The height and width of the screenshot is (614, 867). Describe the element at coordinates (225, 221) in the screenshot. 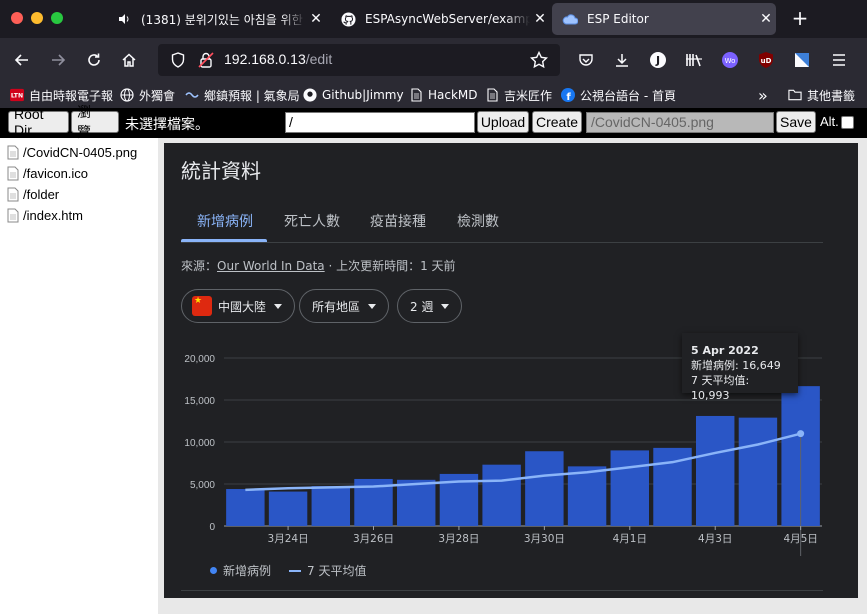

I see `tab-new-cases: 新增病例` at that location.